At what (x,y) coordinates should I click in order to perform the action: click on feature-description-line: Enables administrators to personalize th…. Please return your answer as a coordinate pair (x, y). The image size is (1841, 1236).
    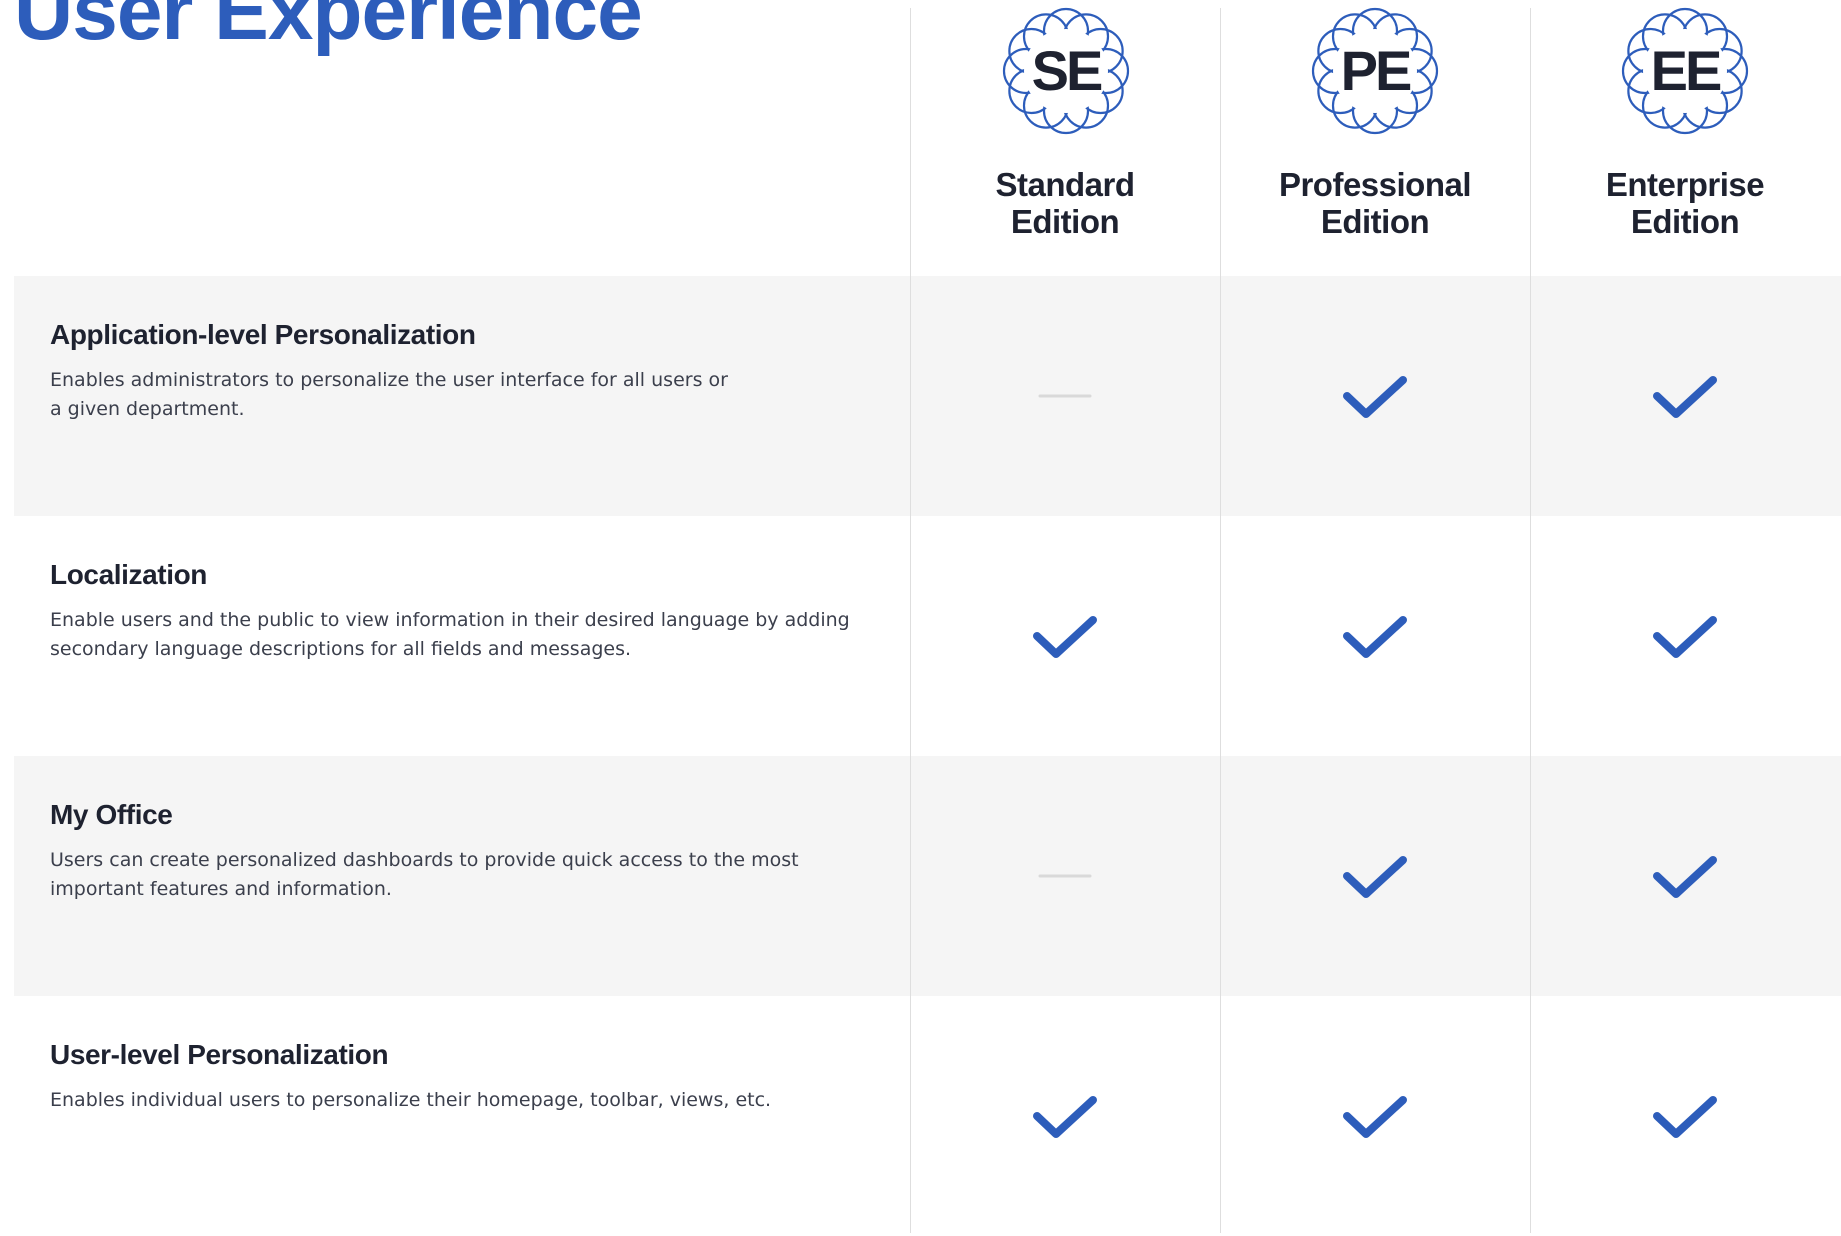
    Looking at the image, I should click on (389, 380).